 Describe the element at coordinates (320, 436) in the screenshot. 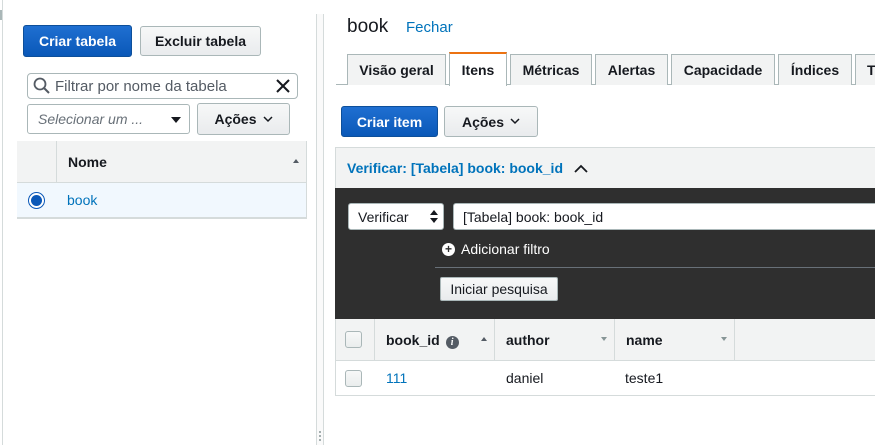

I see `splitter-grip-icon` at that location.